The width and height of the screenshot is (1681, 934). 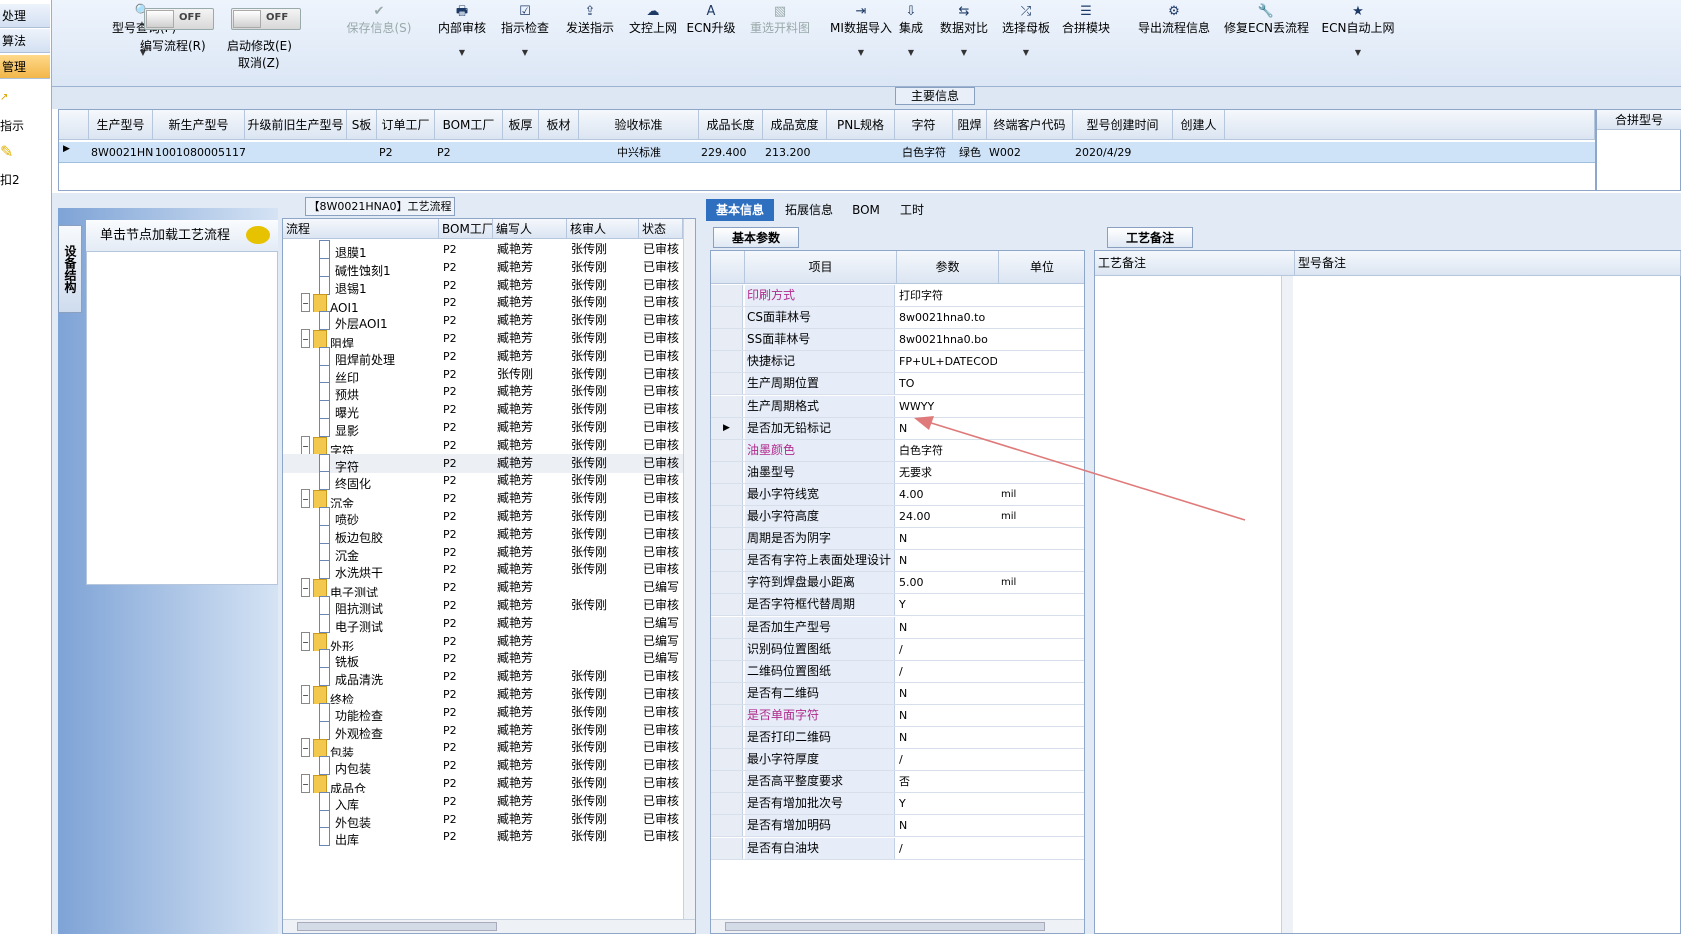 I want to click on main-cell: 中兴标准, so click(x=639, y=152).